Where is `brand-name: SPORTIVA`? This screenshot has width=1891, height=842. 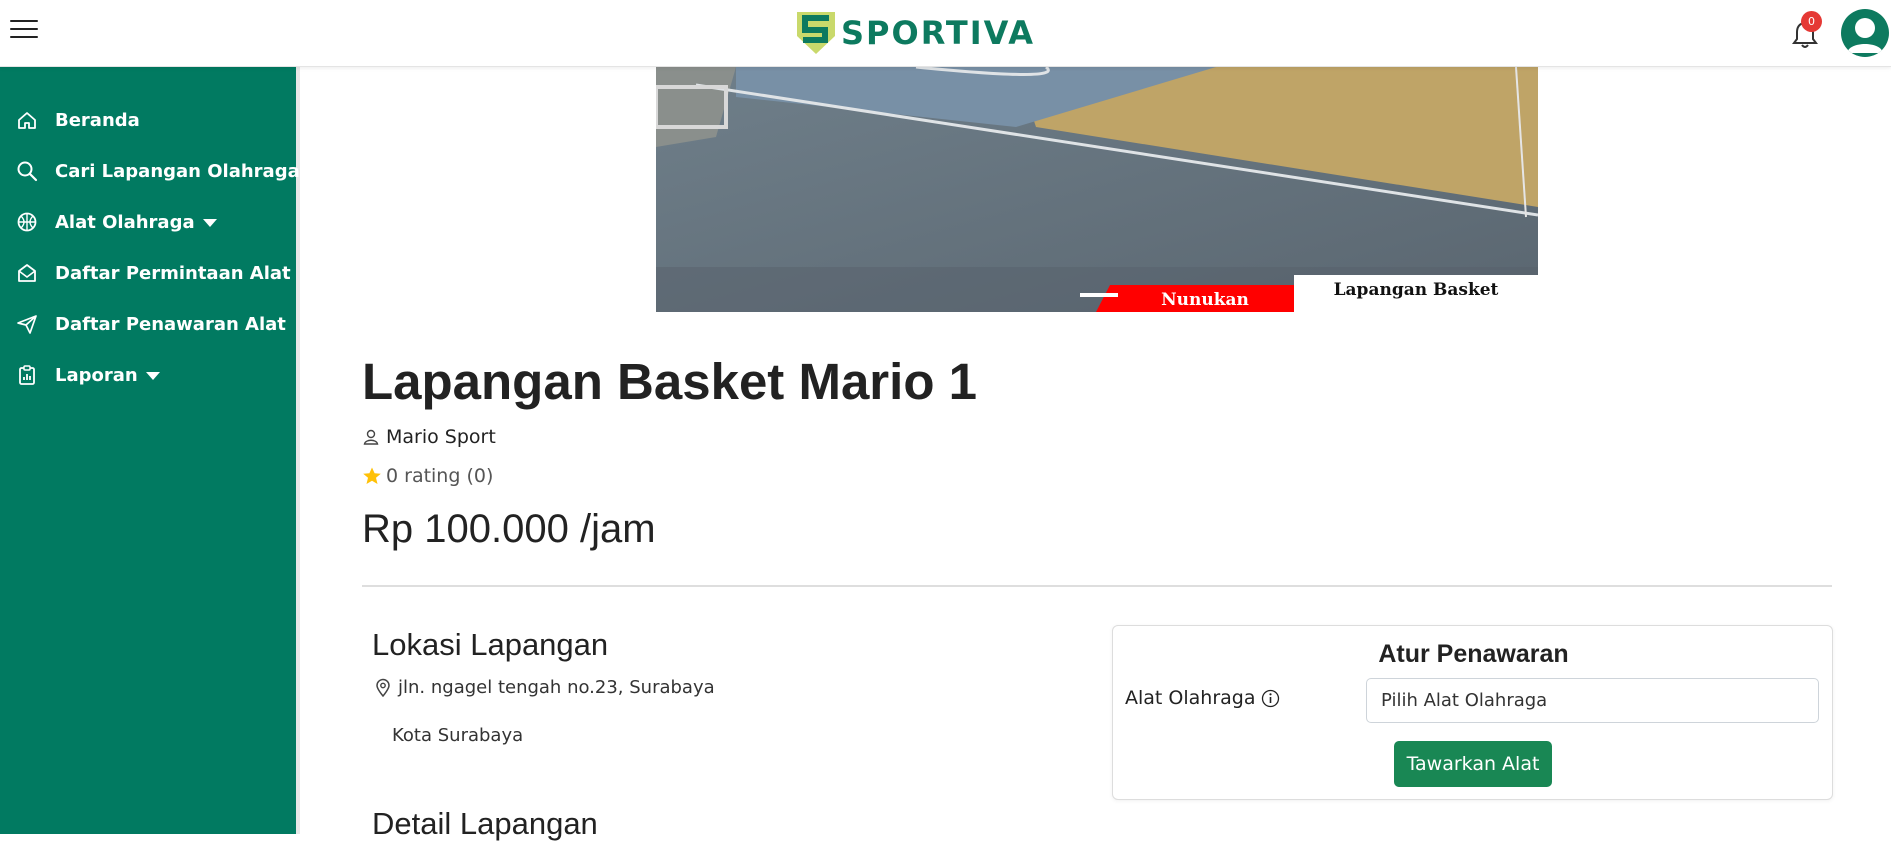 brand-name: SPORTIVA is located at coordinates (938, 33).